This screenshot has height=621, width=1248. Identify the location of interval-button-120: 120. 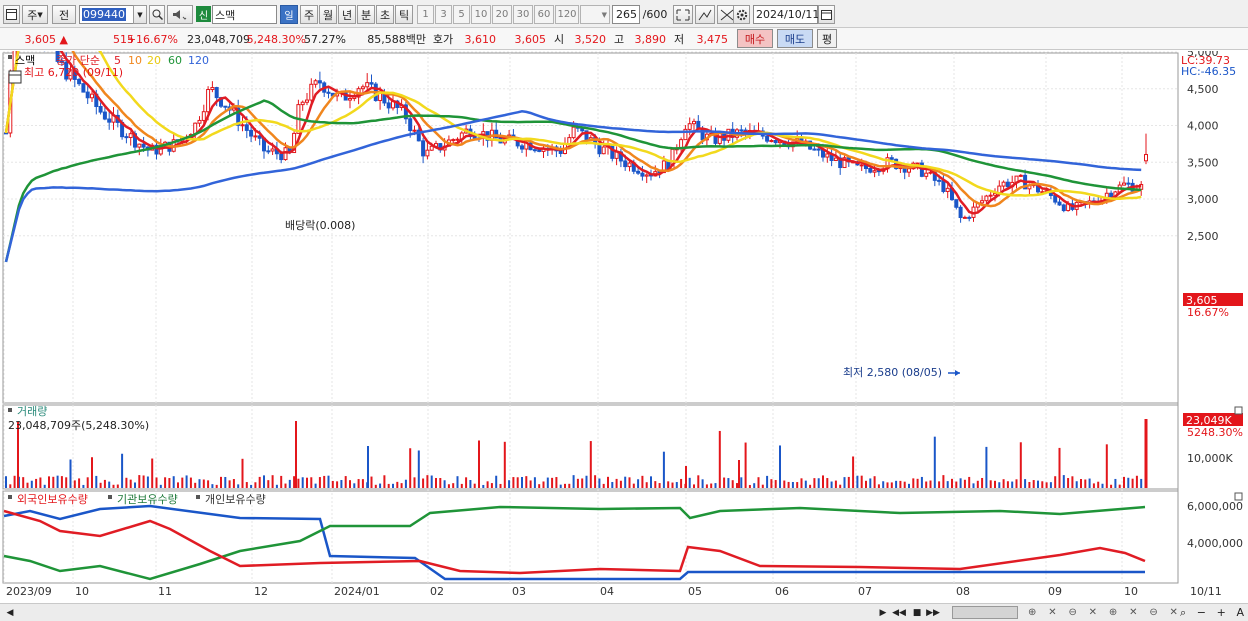
(567, 14).